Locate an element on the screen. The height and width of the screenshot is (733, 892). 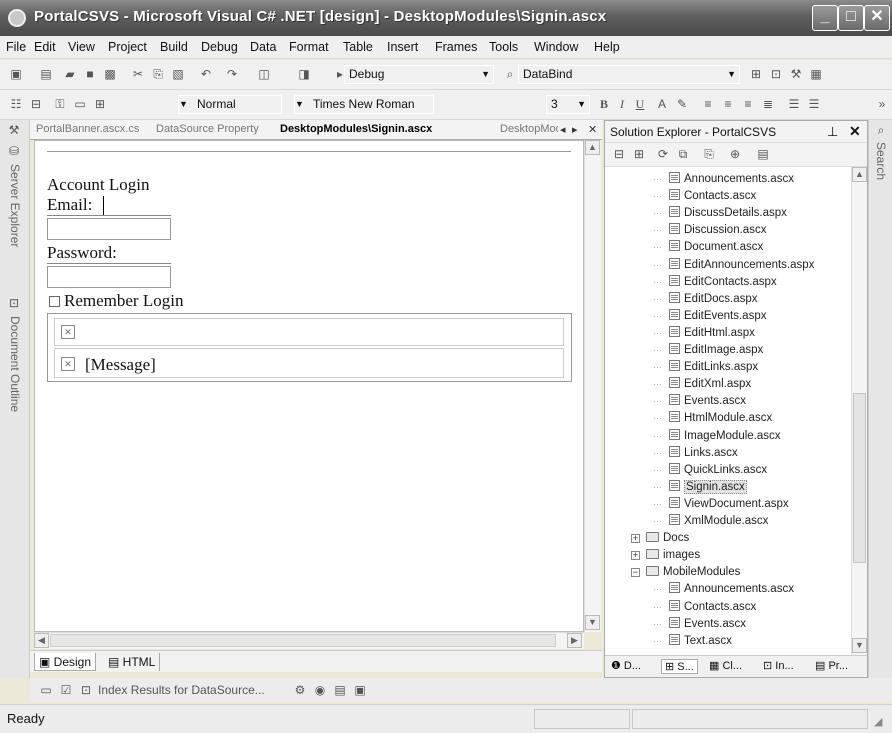
save-icon: ■ is located at coordinates (90, 74).